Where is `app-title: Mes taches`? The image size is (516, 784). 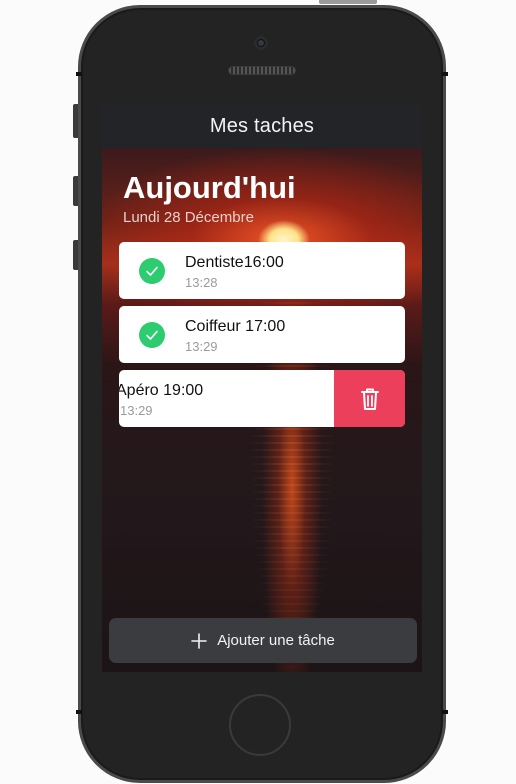
app-title: Mes taches is located at coordinates (262, 125).